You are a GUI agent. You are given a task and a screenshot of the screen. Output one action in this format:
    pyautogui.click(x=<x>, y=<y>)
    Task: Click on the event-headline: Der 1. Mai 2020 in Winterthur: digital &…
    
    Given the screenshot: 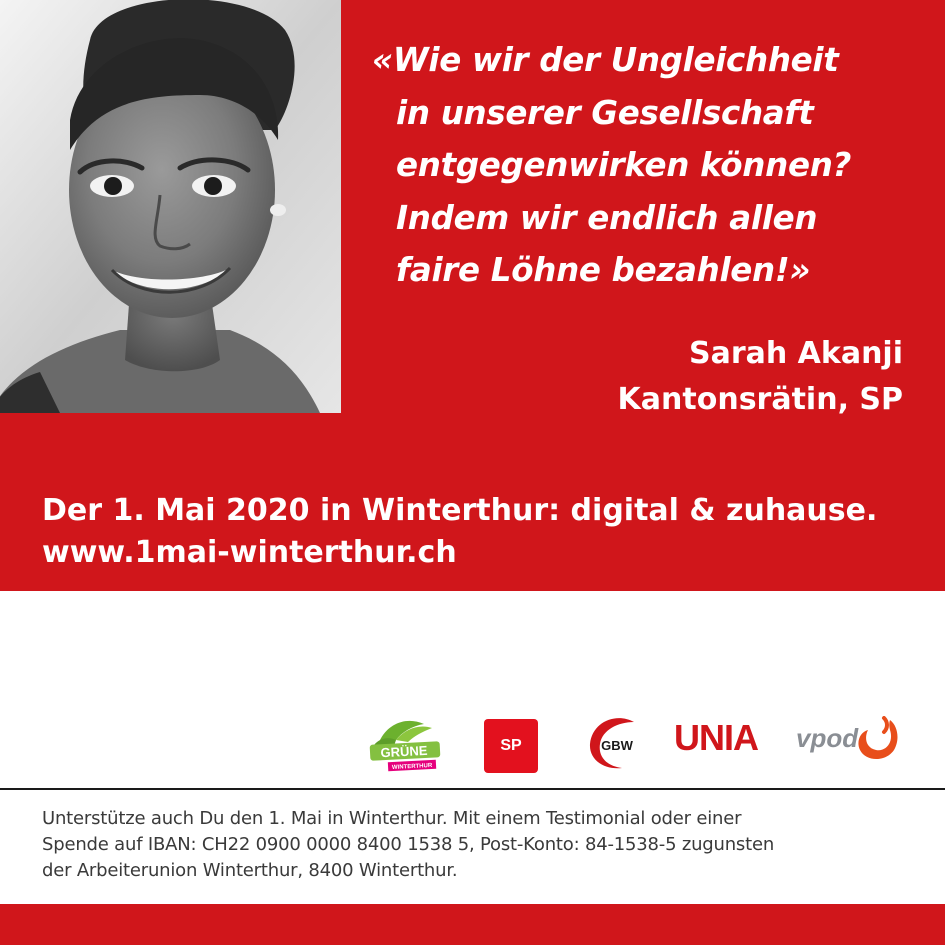 What is the action you would take?
    pyautogui.click(x=460, y=510)
    